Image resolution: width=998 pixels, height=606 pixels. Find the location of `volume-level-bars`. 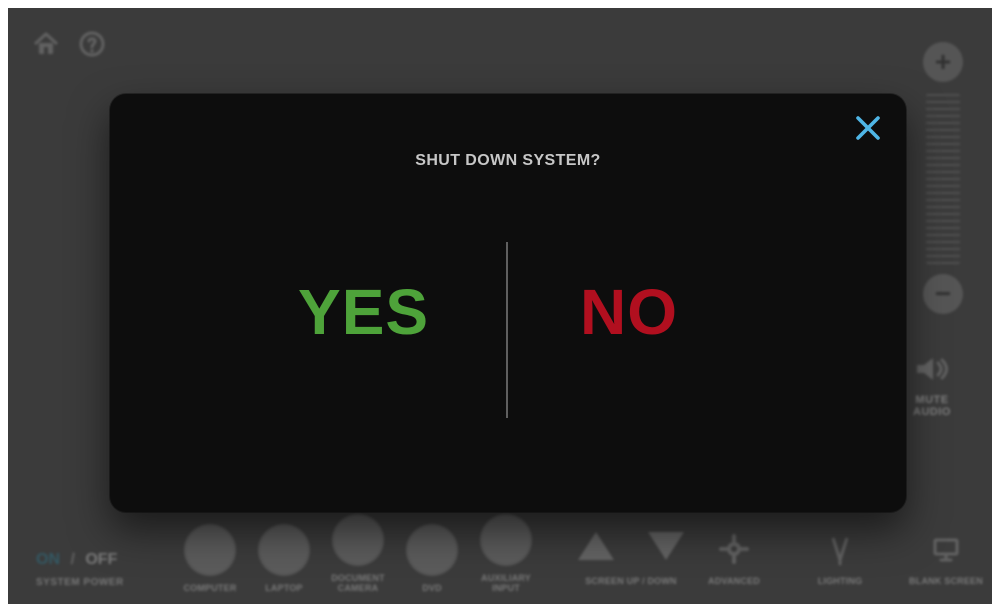

volume-level-bars is located at coordinates (943, 179).